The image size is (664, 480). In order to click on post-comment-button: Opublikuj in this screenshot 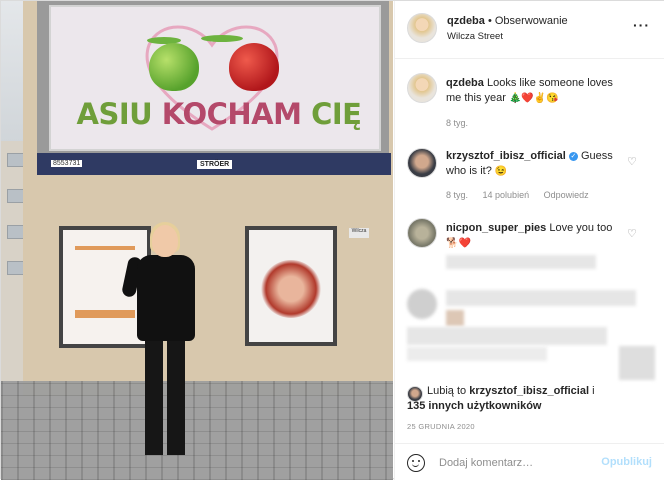, I will do `click(626, 462)`.